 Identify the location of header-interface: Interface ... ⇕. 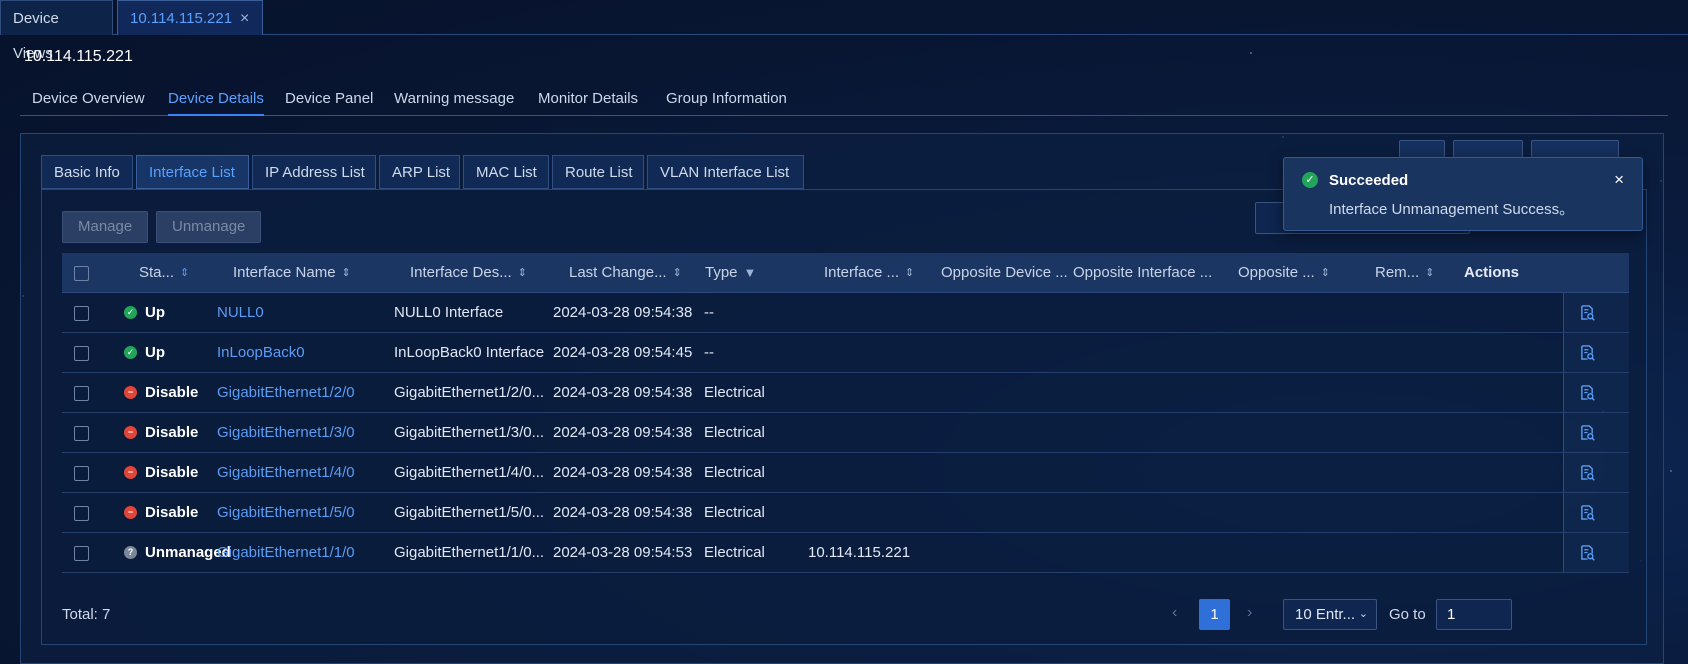
(869, 273).